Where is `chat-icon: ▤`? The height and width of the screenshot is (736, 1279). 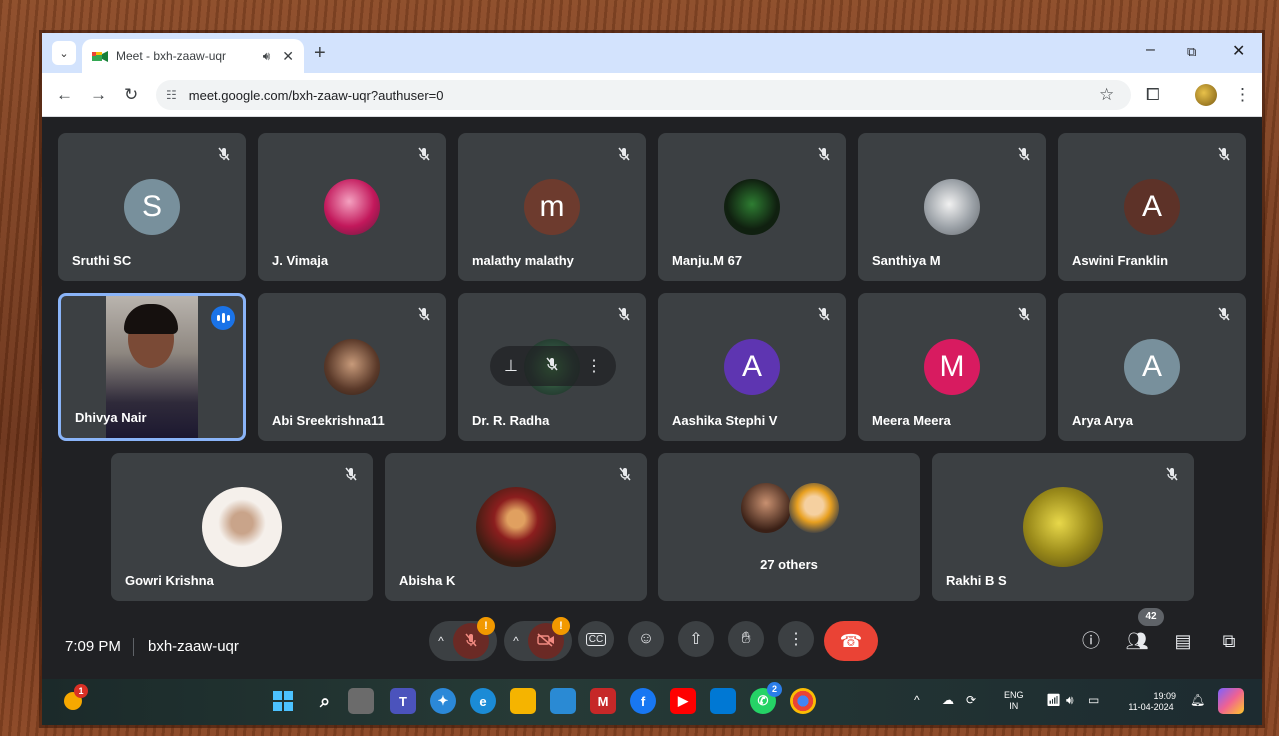 chat-icon: ▤ is located at coordinates (1183, 641).